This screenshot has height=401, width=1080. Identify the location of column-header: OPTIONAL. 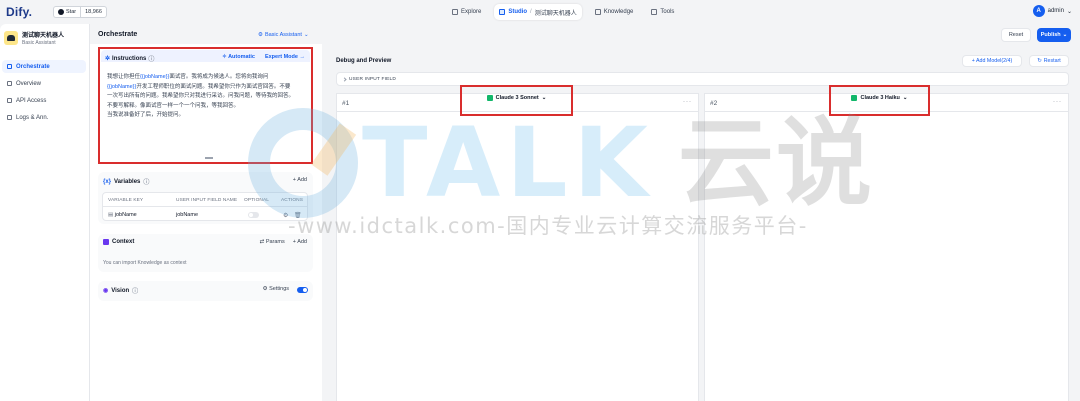
(257, 200).